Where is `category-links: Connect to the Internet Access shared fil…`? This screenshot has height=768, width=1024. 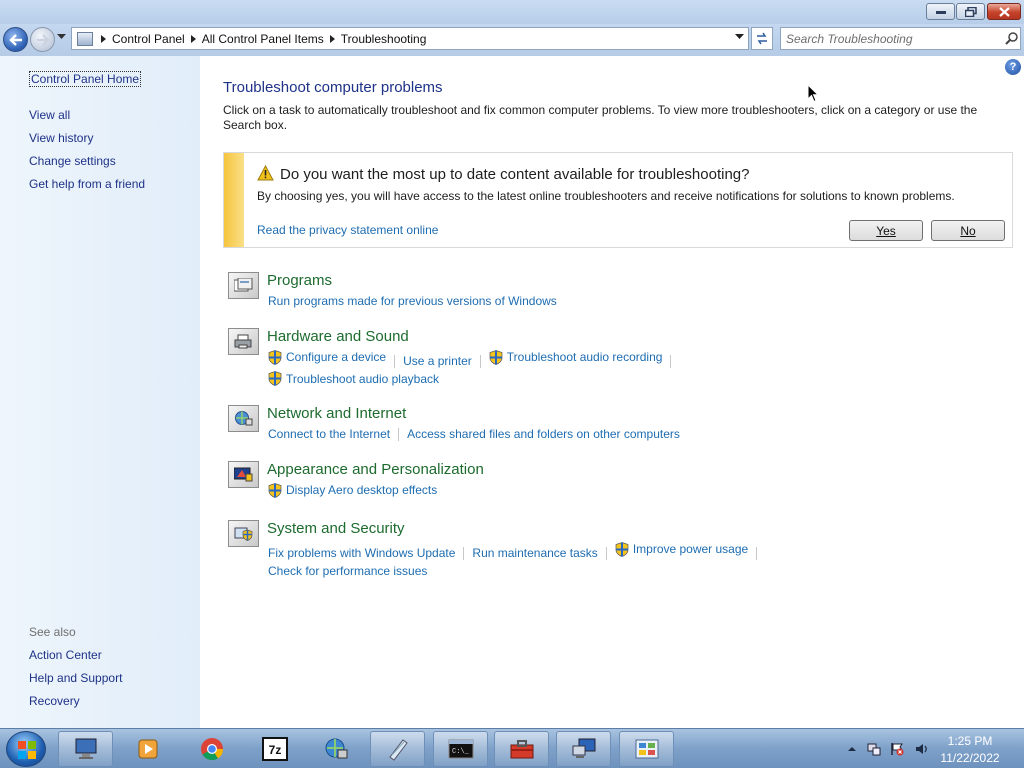
category-links: Connect to the Internet Access shared fil… is located at coordinates (628, 434).